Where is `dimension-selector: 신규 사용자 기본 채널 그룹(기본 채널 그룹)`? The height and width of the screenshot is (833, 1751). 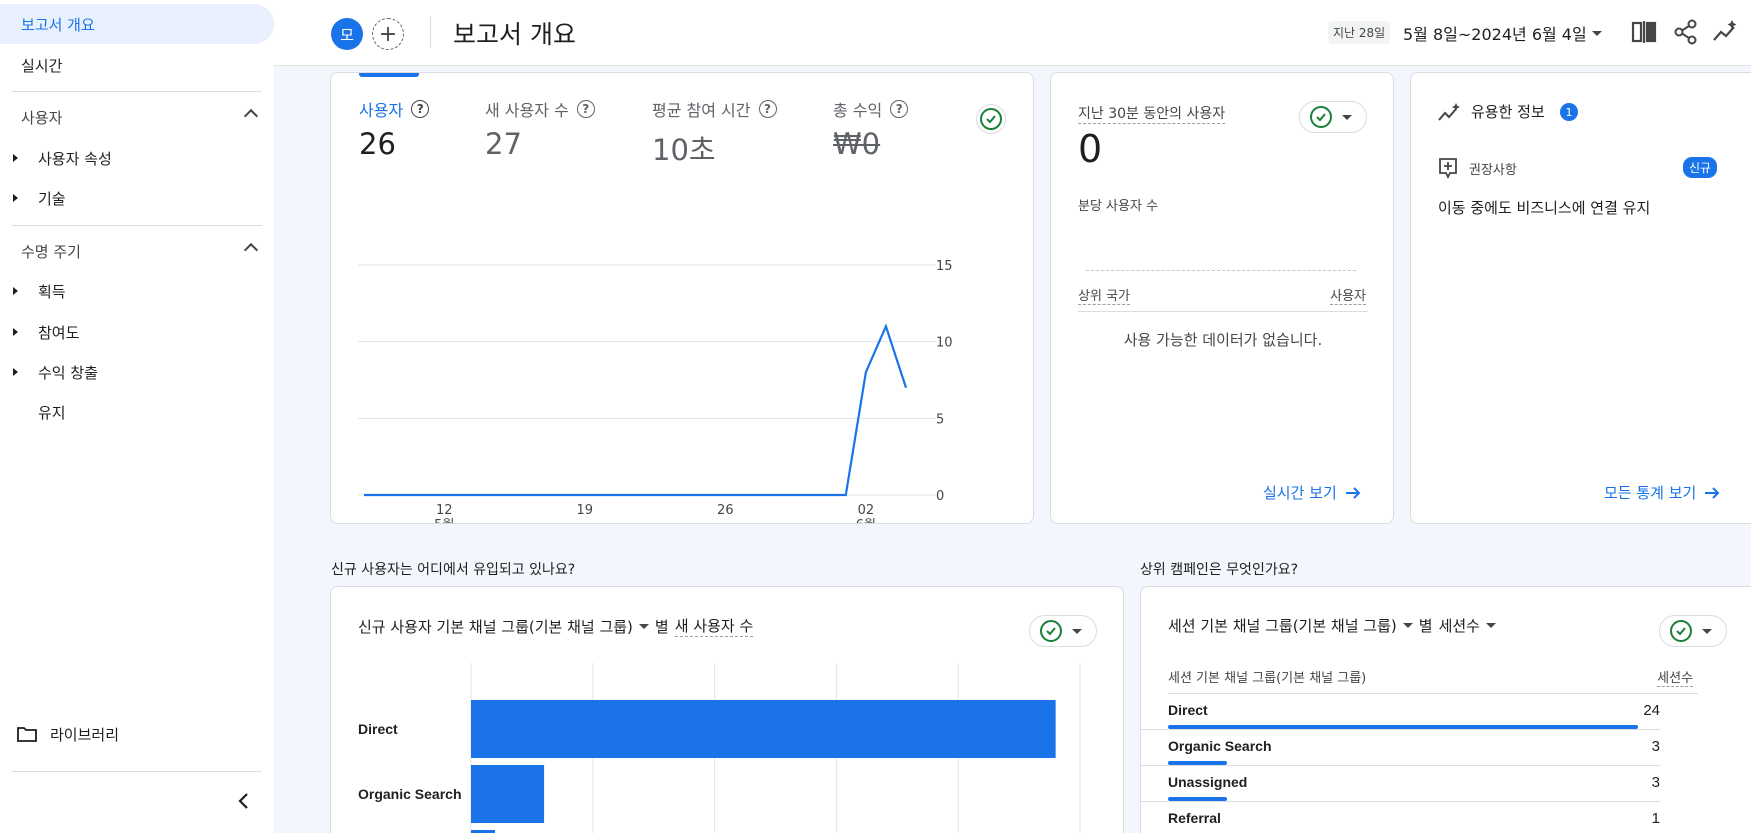
dimension-selector: 신규 사용자 기본 채널 그룹(기본 채널 그룹) is located at coordinates (495, 626).